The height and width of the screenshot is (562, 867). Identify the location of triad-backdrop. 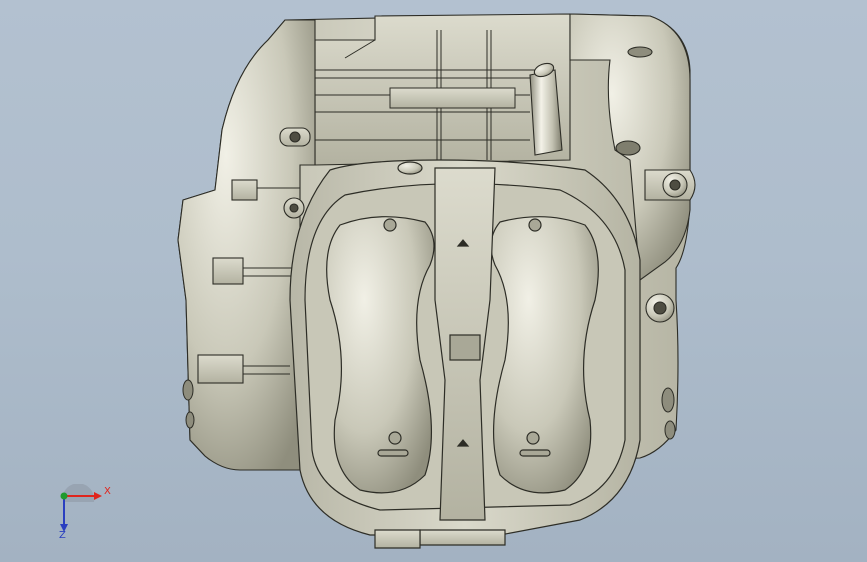
(79, 492).